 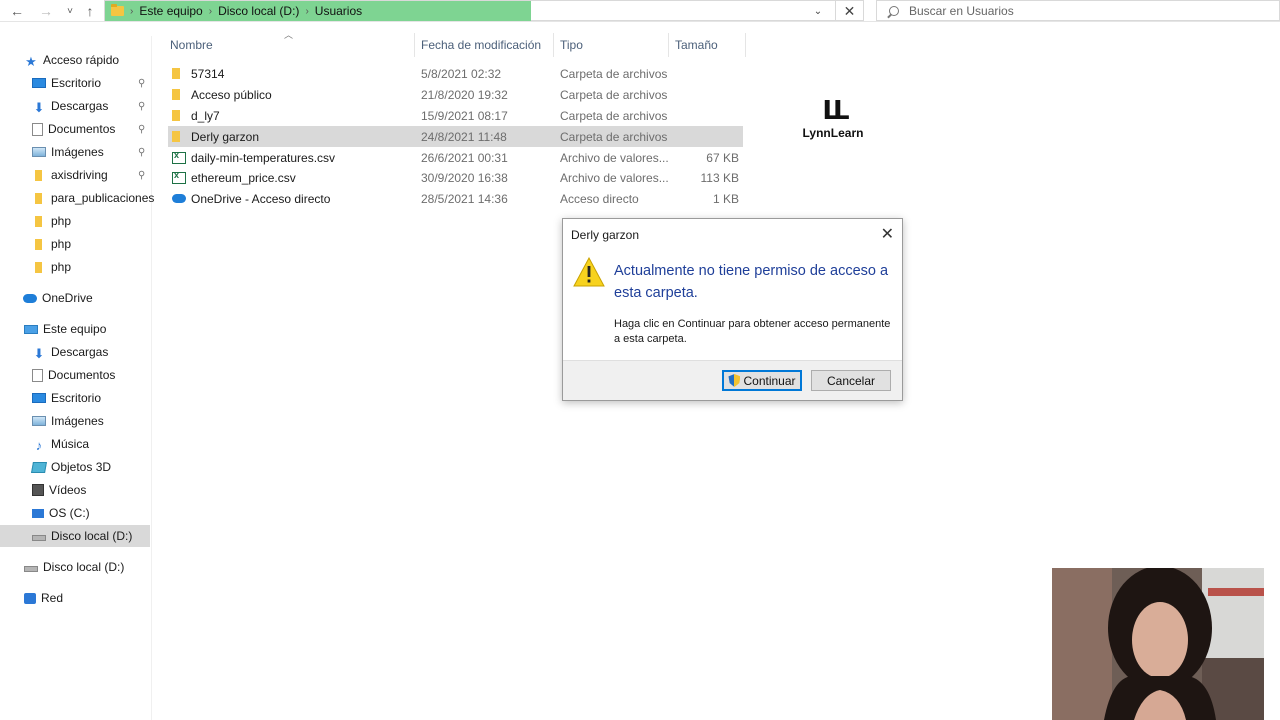 What do you see at coordinates (75, 490) in the screenshot?
I see `sidebar-item-videos: Vídeos` at bounding box center [75, 490].